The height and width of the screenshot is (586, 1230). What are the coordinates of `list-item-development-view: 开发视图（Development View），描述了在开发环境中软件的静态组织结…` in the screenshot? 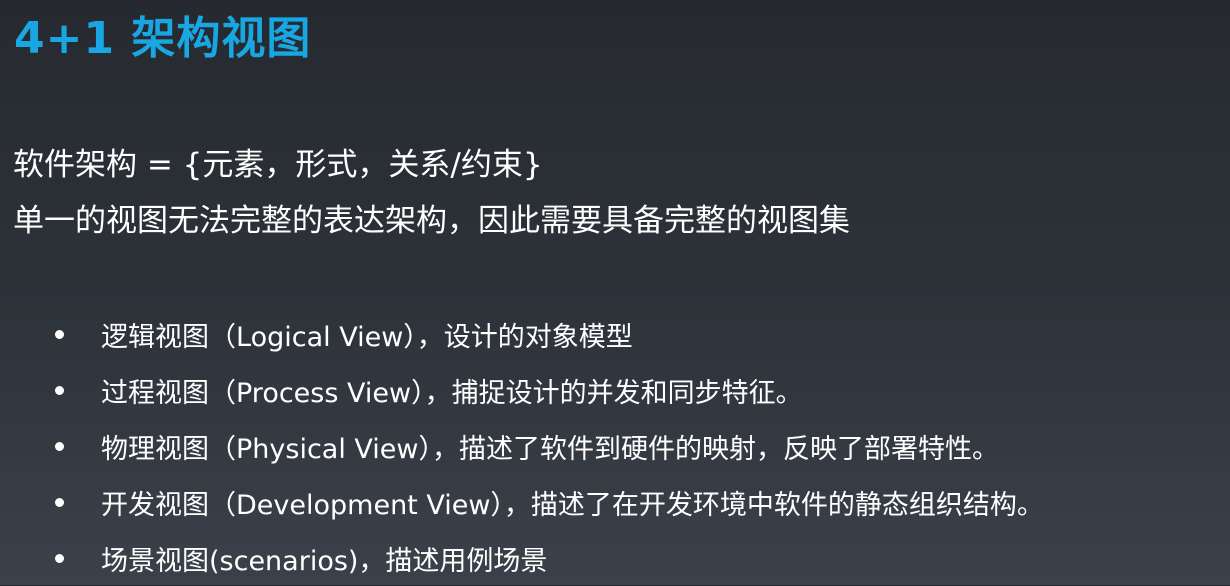 It's located at (549, 502).